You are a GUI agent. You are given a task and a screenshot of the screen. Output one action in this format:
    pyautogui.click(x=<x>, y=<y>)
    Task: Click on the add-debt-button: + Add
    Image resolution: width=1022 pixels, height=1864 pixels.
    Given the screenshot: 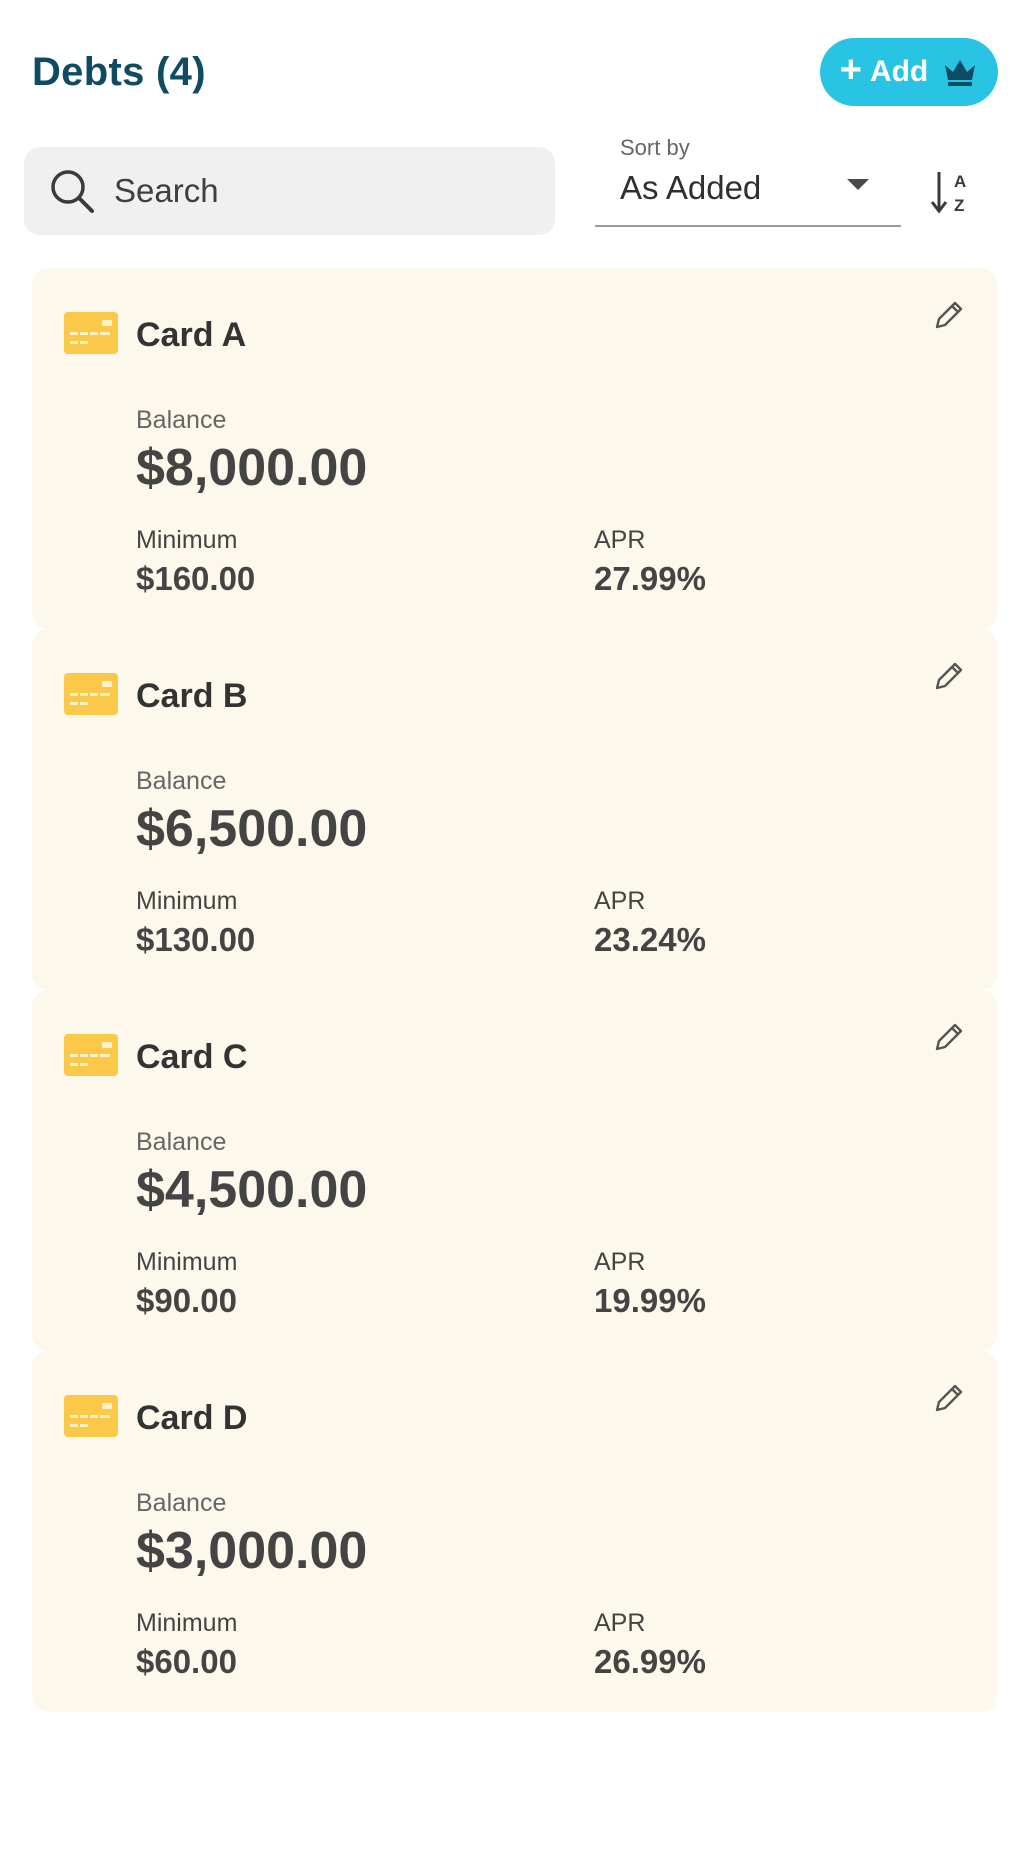 What is the action you would take?
    pyautogui.click(x=909, y=72)
    